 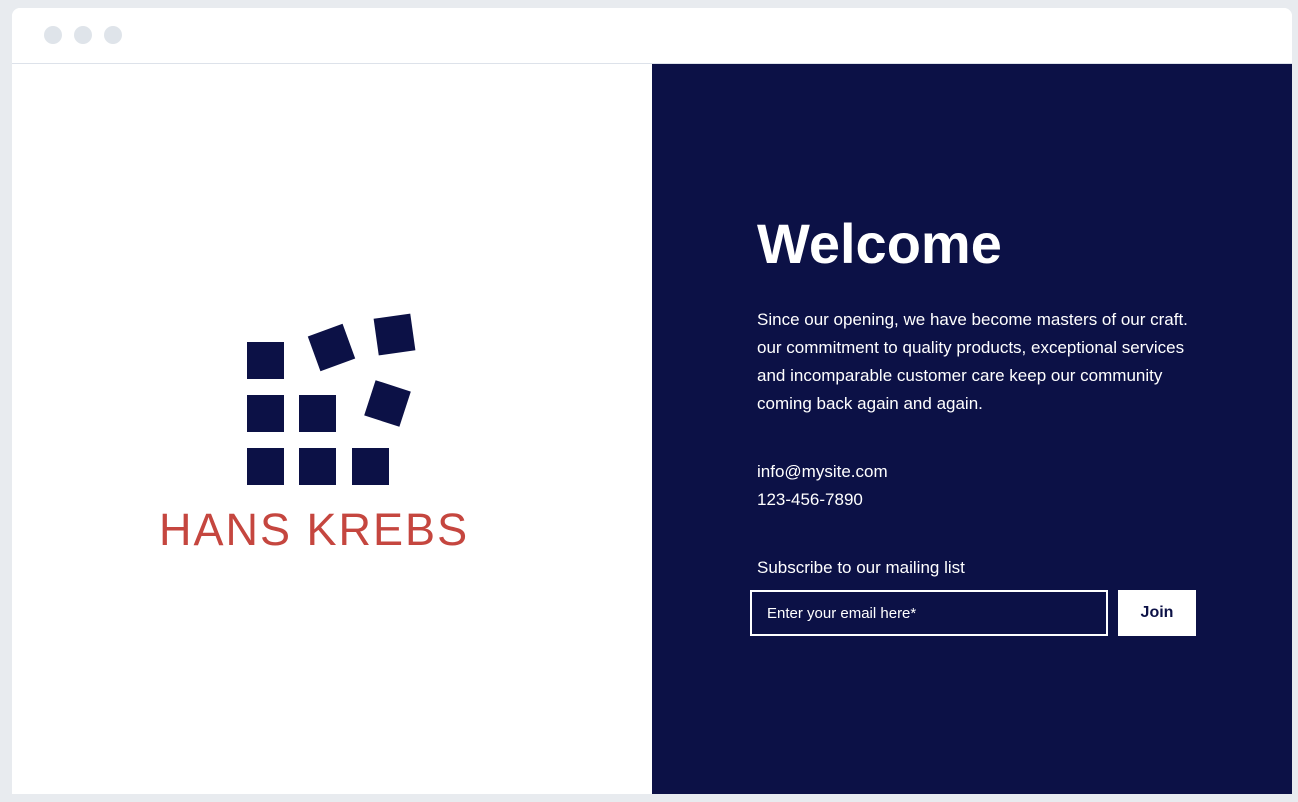 I want to click on window-maximize-dot, so click(x=113, y=35).